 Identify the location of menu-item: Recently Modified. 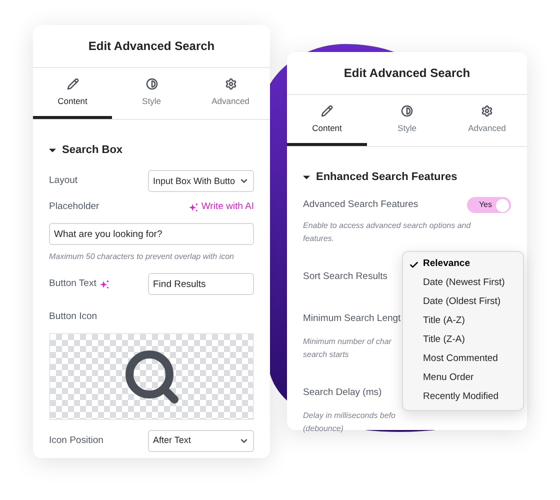
(463, 397).